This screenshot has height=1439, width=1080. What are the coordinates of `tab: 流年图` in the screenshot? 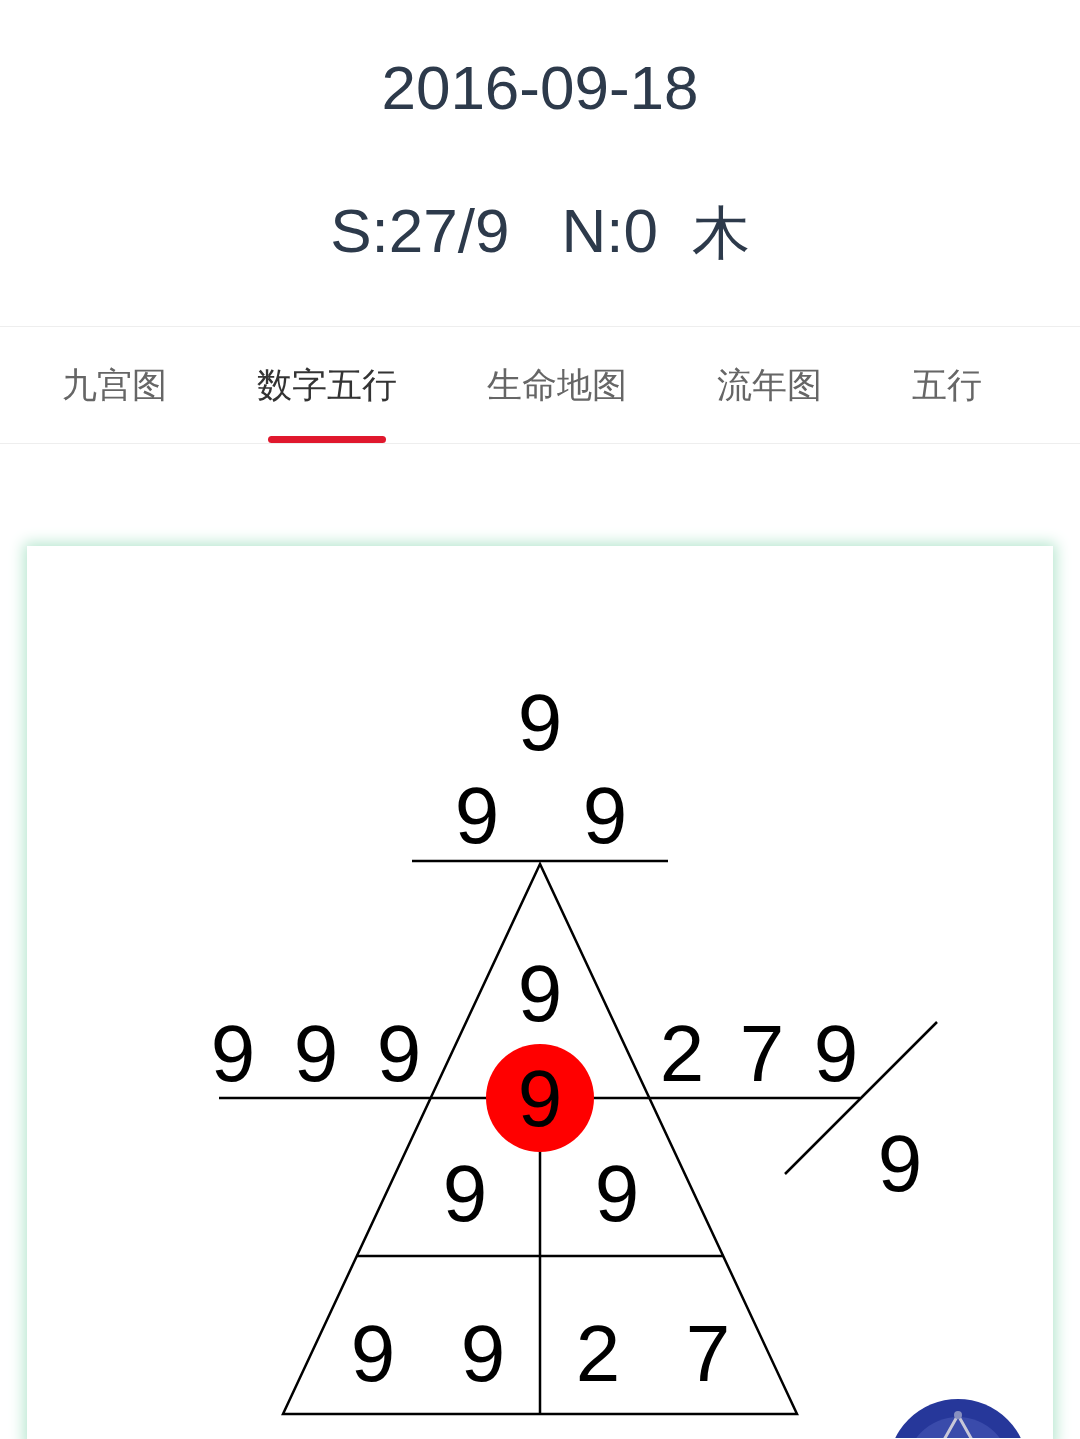 It's located at (769, 385).